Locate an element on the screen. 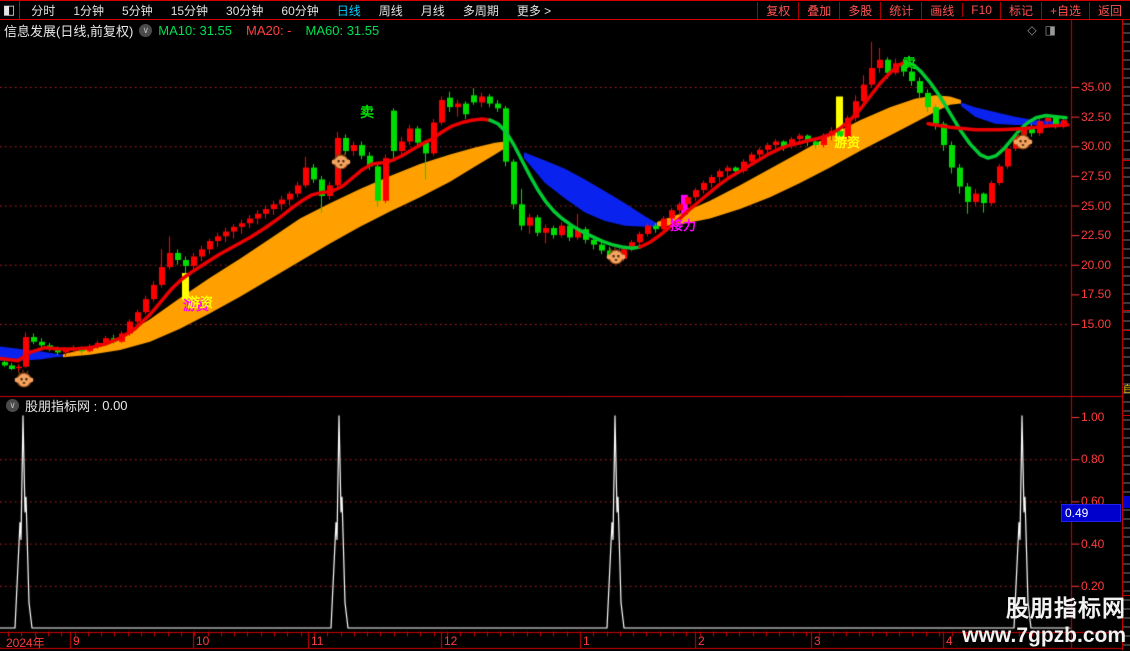  ma-label: MA20: - is located at coordinates (269, 30).